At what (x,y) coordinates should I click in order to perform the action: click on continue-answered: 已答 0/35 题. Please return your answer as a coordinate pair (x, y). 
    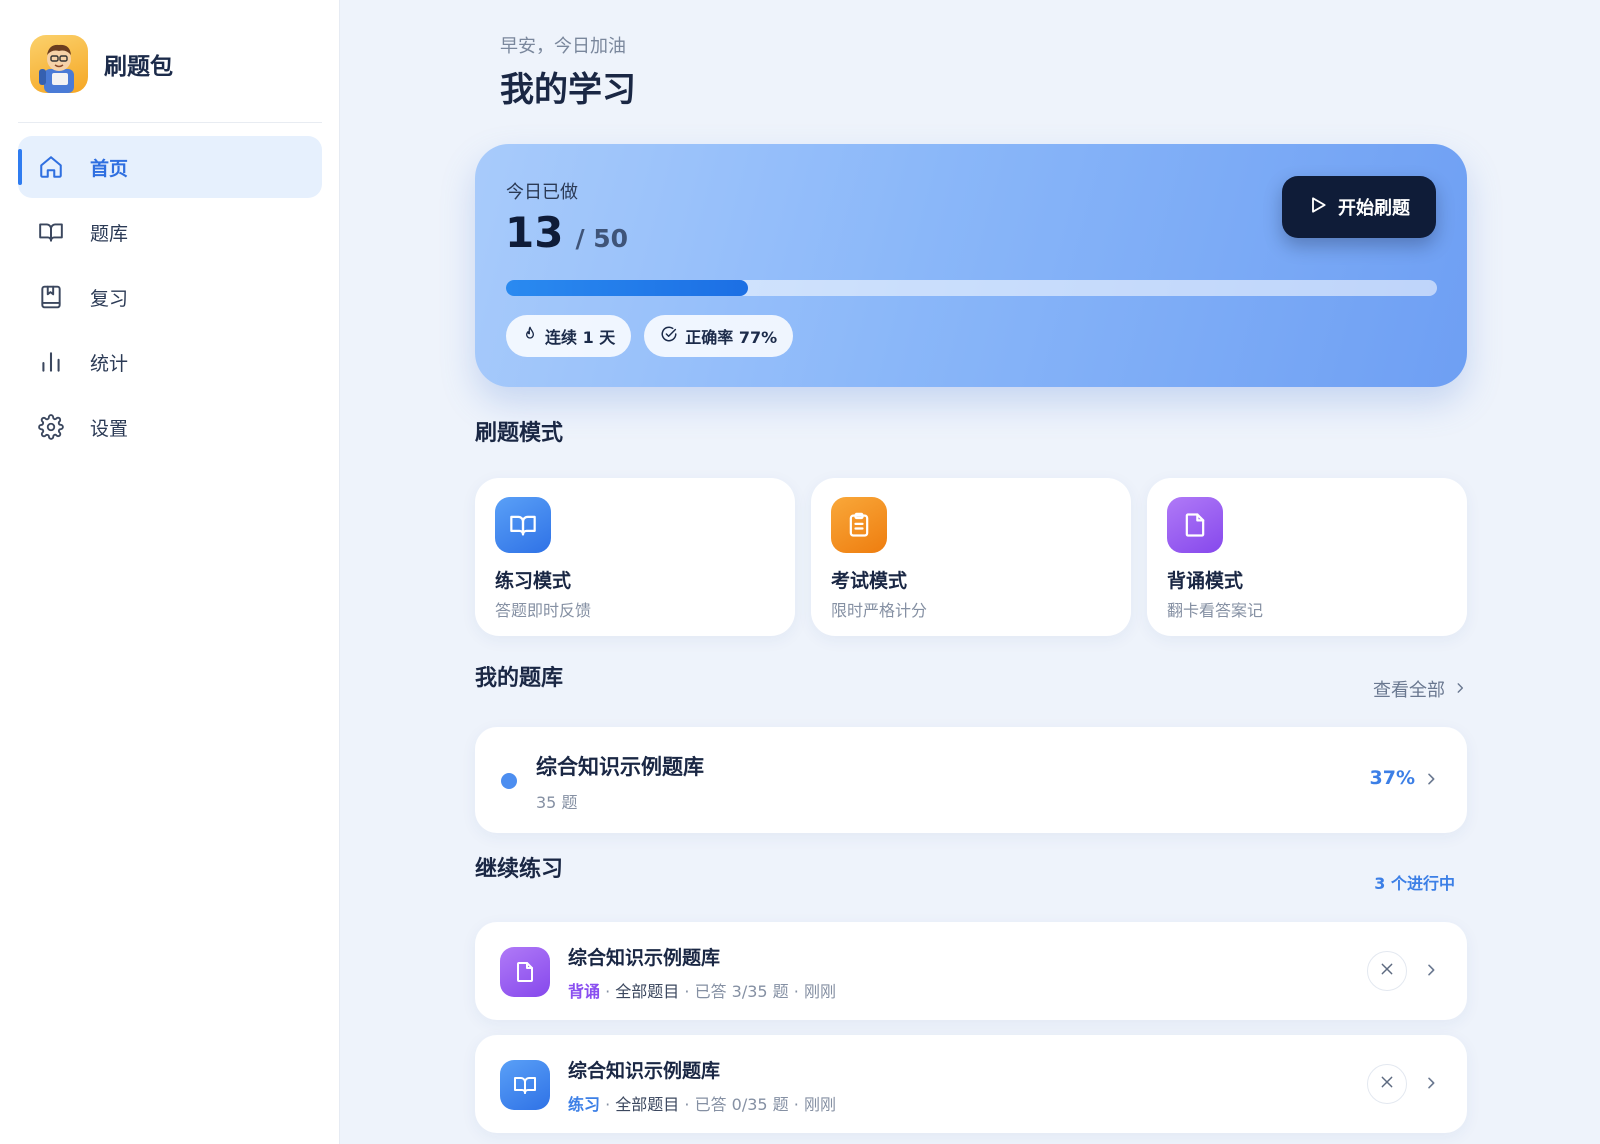
    Looking at the image, I should click on (741, 1104).